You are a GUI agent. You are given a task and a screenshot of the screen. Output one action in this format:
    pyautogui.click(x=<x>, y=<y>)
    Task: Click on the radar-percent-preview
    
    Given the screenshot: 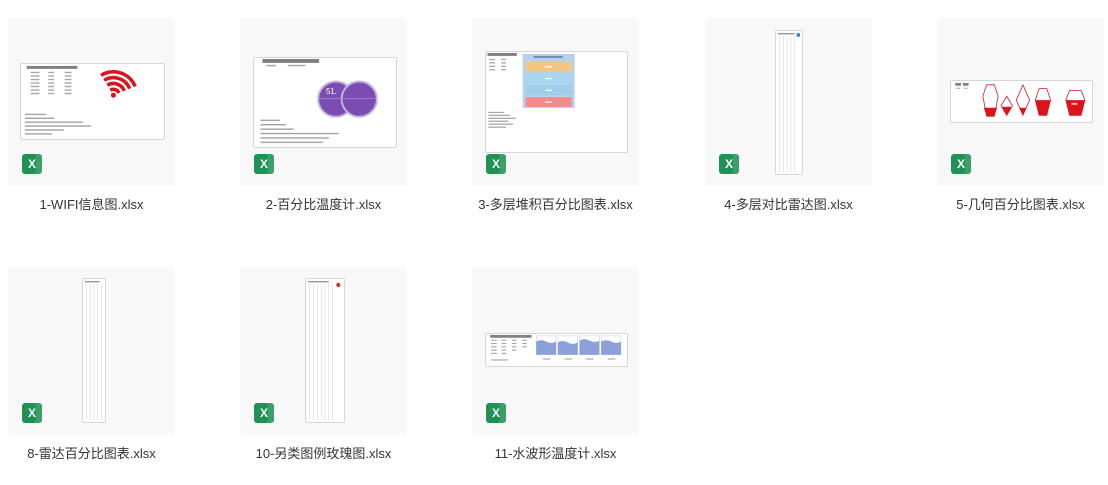 What is the action you would take?
    pyautogui.click(x=93, y=350)
    